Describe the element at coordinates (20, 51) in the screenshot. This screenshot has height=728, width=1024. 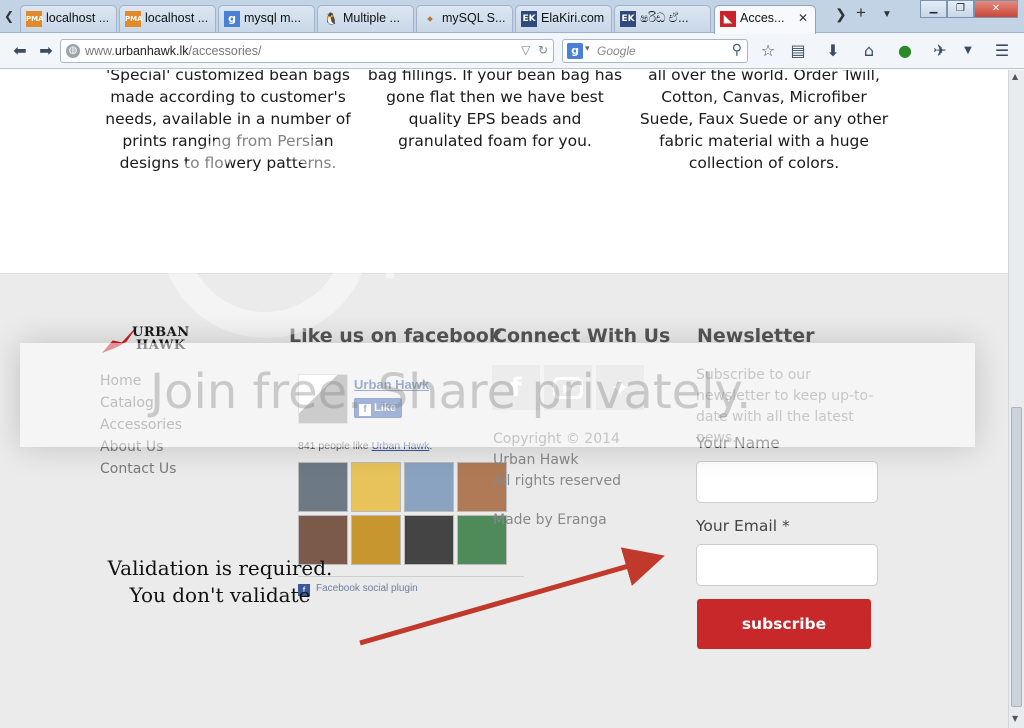
I see `back-button: ⬅` at that location.